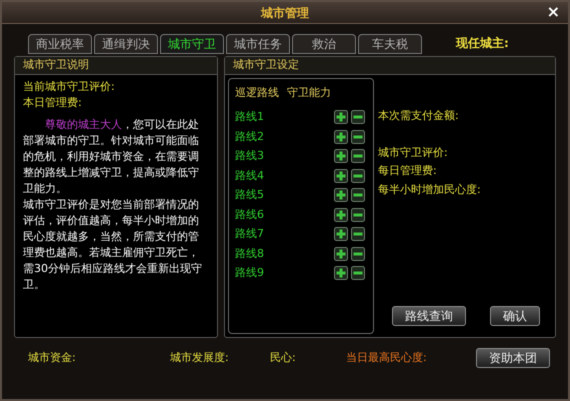 The image size is (570, 401). What do you see at coordinates (249, 254) in the screenshot?
I see `route-label: 路线8` at bounding box center [249, 254].